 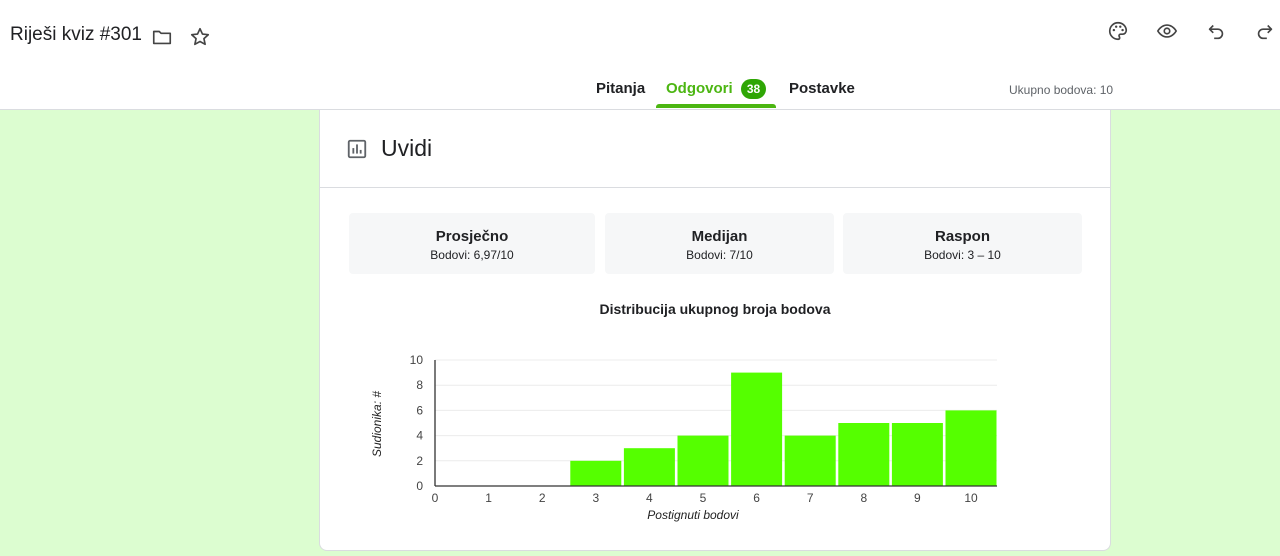 I want to click on redo-icon, so click(x=1265, y=31).